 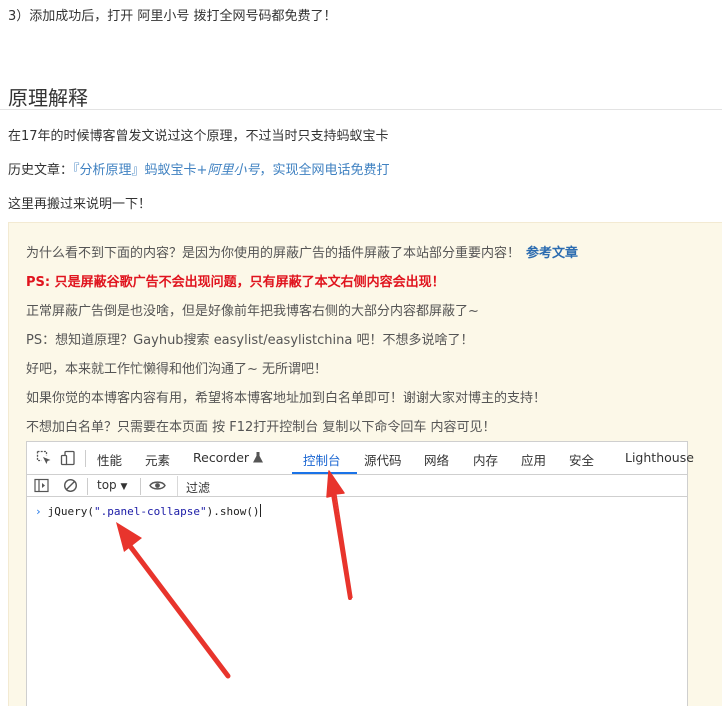 What do you see at coordinates (552, 253) in the screenshot?
I see `reference-article-link: 参考文章` at bounding box center [552, 253].